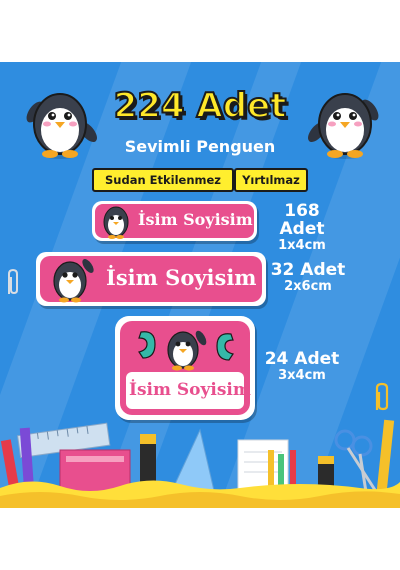 Image resolution: width=400 pixels, height=570 pixels. Describe the element at coordinates (200, 146) in the screenshot. I see `hero-subtitle: Sevimli Penguen` at that location.